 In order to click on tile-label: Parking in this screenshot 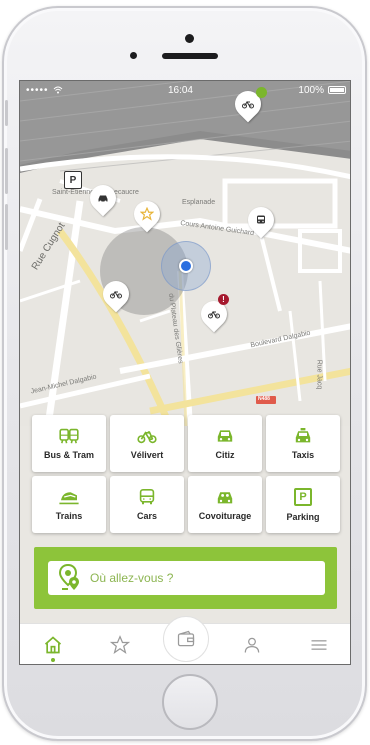, I will do `click(303, 516)`.